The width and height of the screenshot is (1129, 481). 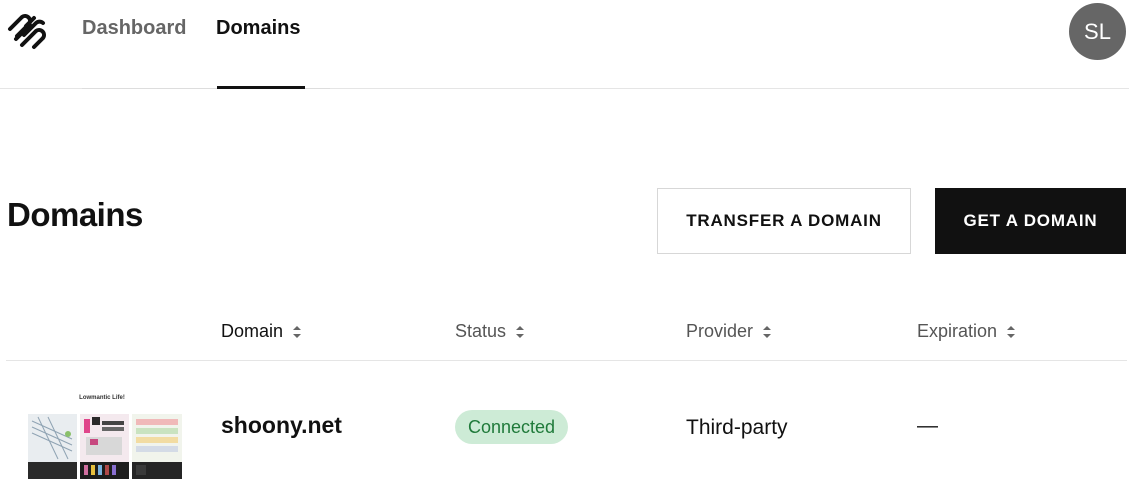 I want to click on table-header: Domain Status Provider Expiration, so click(x=566, y=332).